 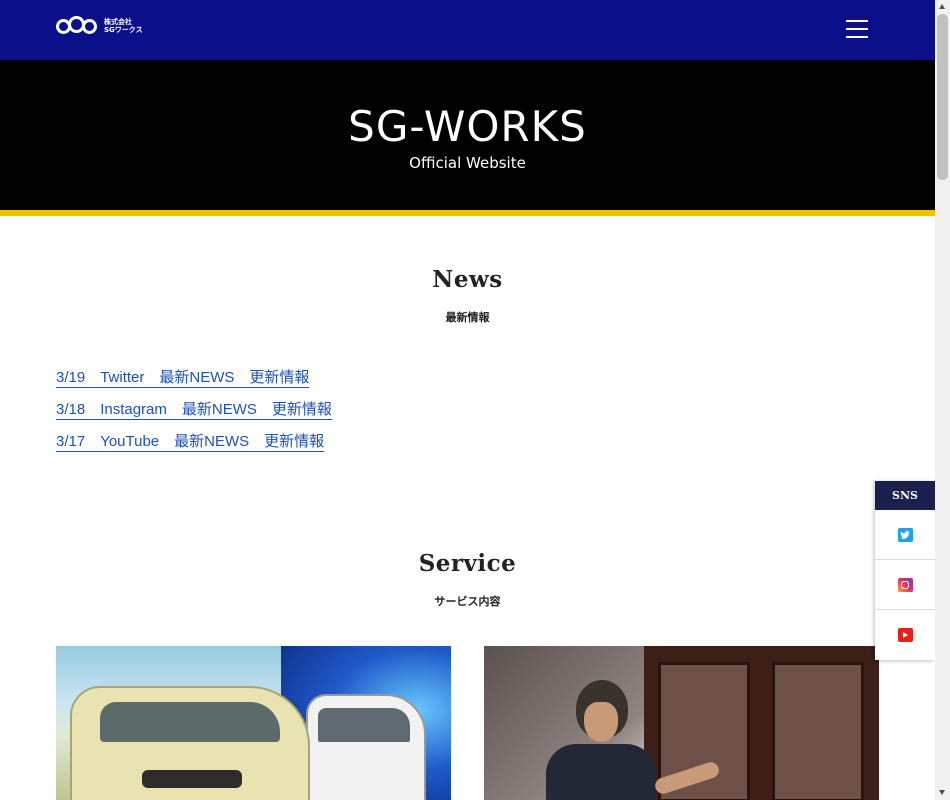 I want to click on sns-label: SNS, so click(x=905, y=495).